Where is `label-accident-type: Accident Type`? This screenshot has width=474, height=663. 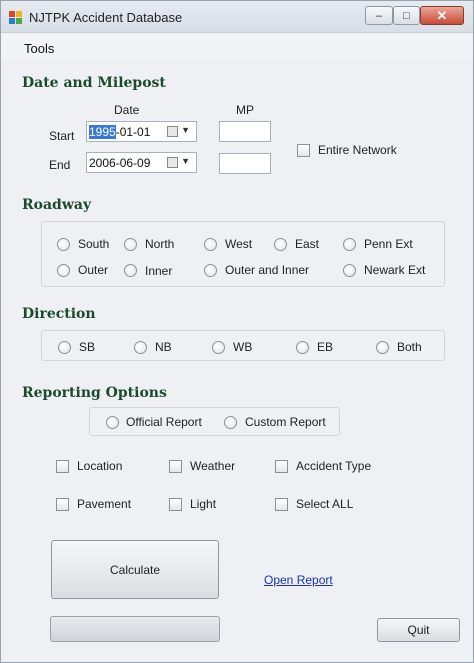
label-accident-type: Accident Type is located at coordinates (334, 466).